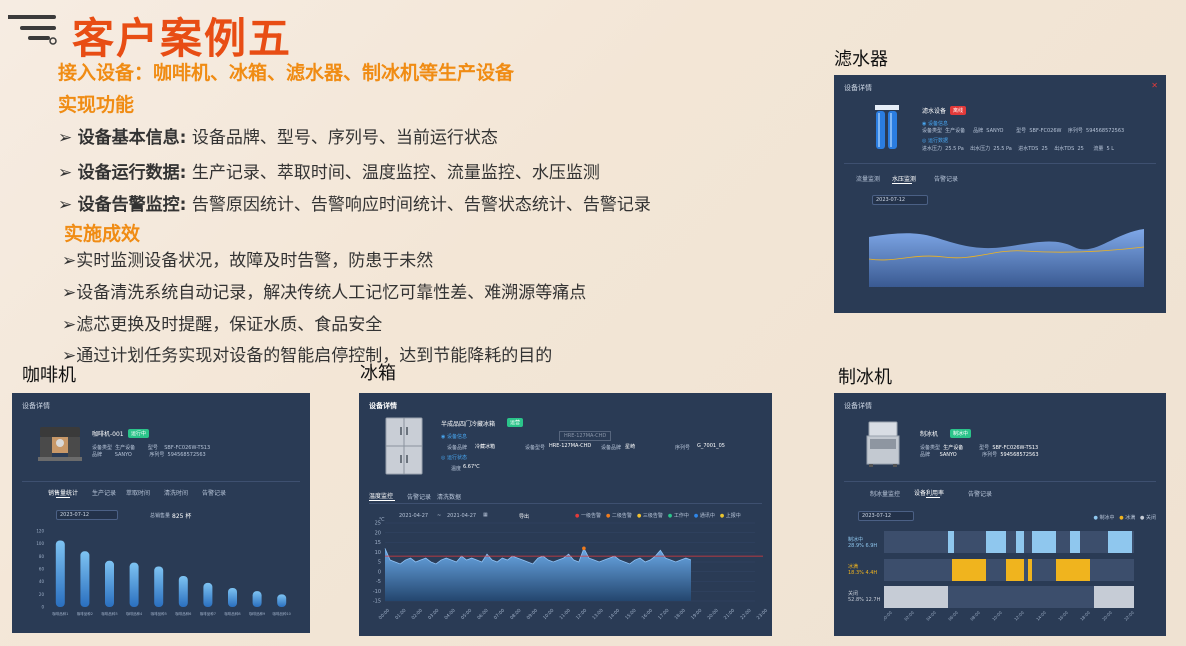 The height and width of the screenshot is (646, 1186). Describe the element at coordinates (853, 594) in the screenshot. I see `row-label: 关闭` at that location.